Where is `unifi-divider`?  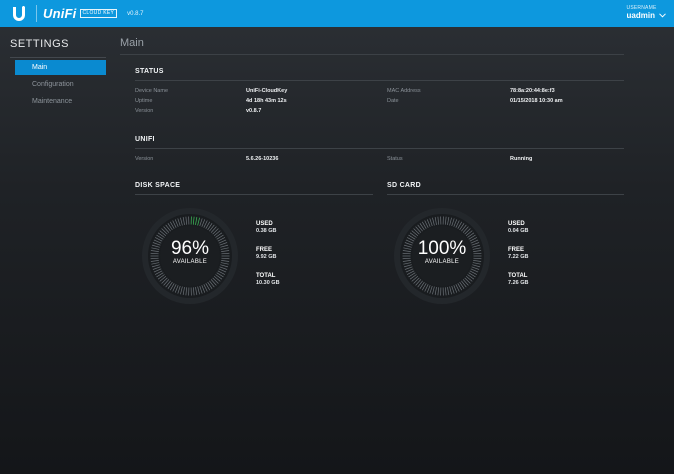
unifi-divider is located at coordinates (379, 148).